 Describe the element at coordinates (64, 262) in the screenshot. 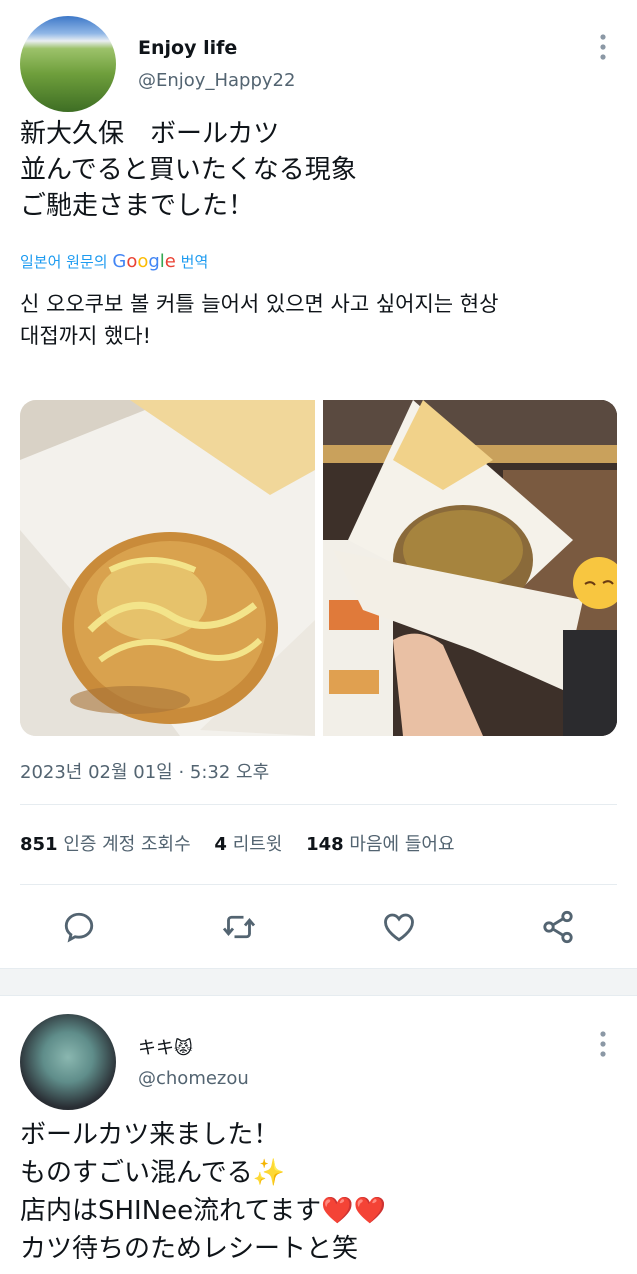

I see `translate-prefix: 일본어 원문의` at that location.